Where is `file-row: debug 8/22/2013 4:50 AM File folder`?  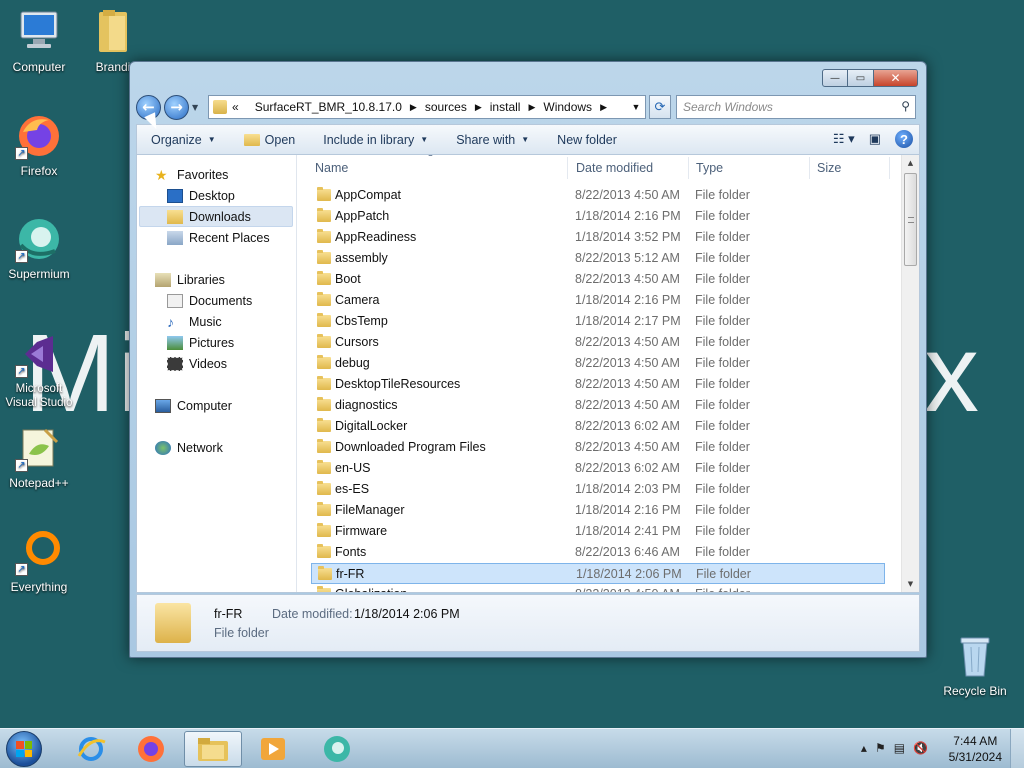
file-row: debug 8/22/2013 4:50 AM File folder is located at coordinates (598, 363).